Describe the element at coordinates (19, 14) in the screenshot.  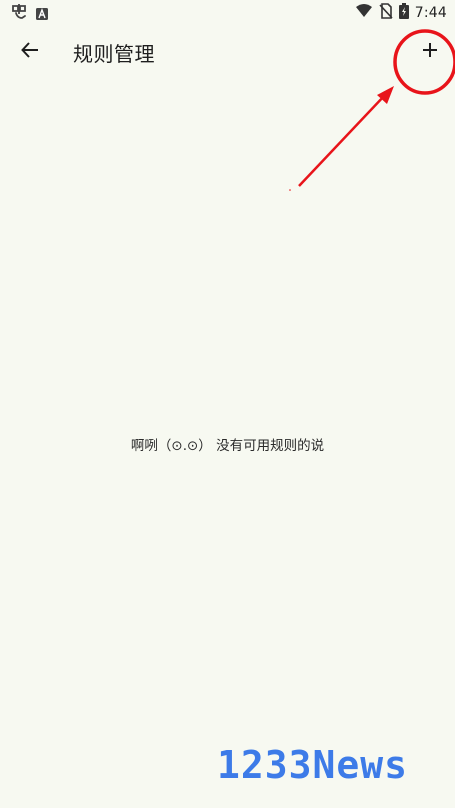
I see `app-notification-icon` at that location.